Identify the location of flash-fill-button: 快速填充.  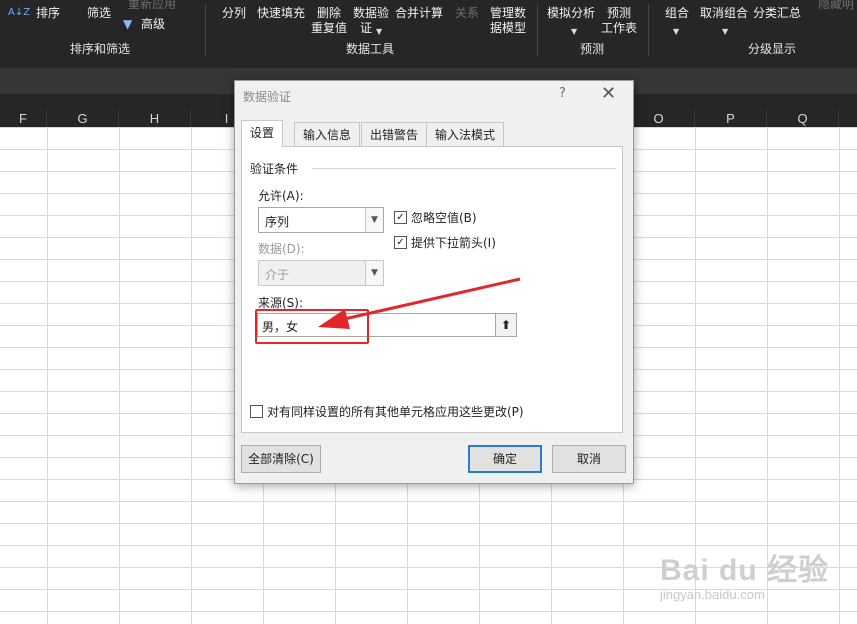
(281, 13).